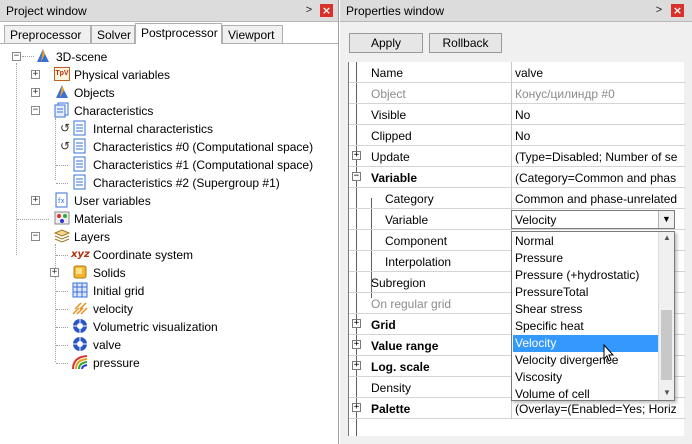 Image resolution: width=692 pixels, height=444 pixels. I want to click on dropdown-scrollbar: ▲ ▼, so click(666, 316).